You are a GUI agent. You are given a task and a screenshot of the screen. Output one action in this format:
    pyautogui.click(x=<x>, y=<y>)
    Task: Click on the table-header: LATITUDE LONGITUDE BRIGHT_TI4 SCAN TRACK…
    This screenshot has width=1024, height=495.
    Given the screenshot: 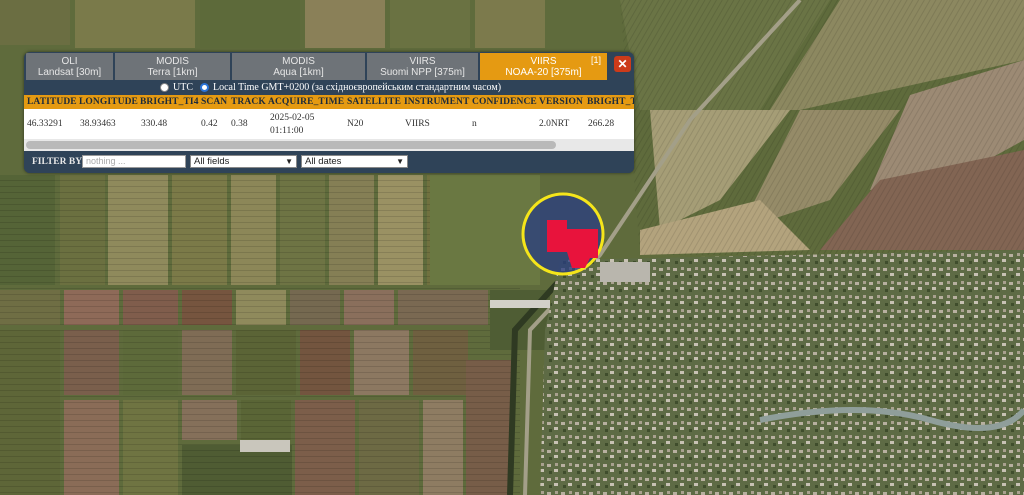 What is the action you would take?
    pyautogui.click(x=329, y=102)
    